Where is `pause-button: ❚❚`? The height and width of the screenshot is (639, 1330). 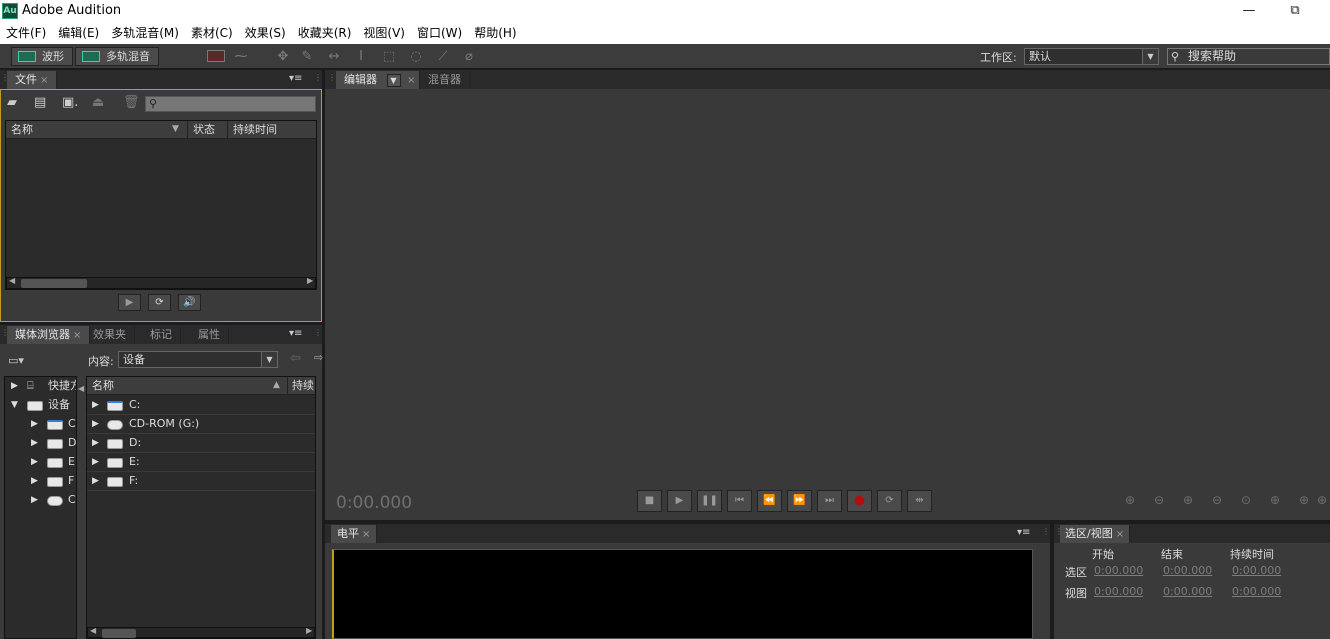
pause-button: ❚❚ is located at coordinates (709, 501).